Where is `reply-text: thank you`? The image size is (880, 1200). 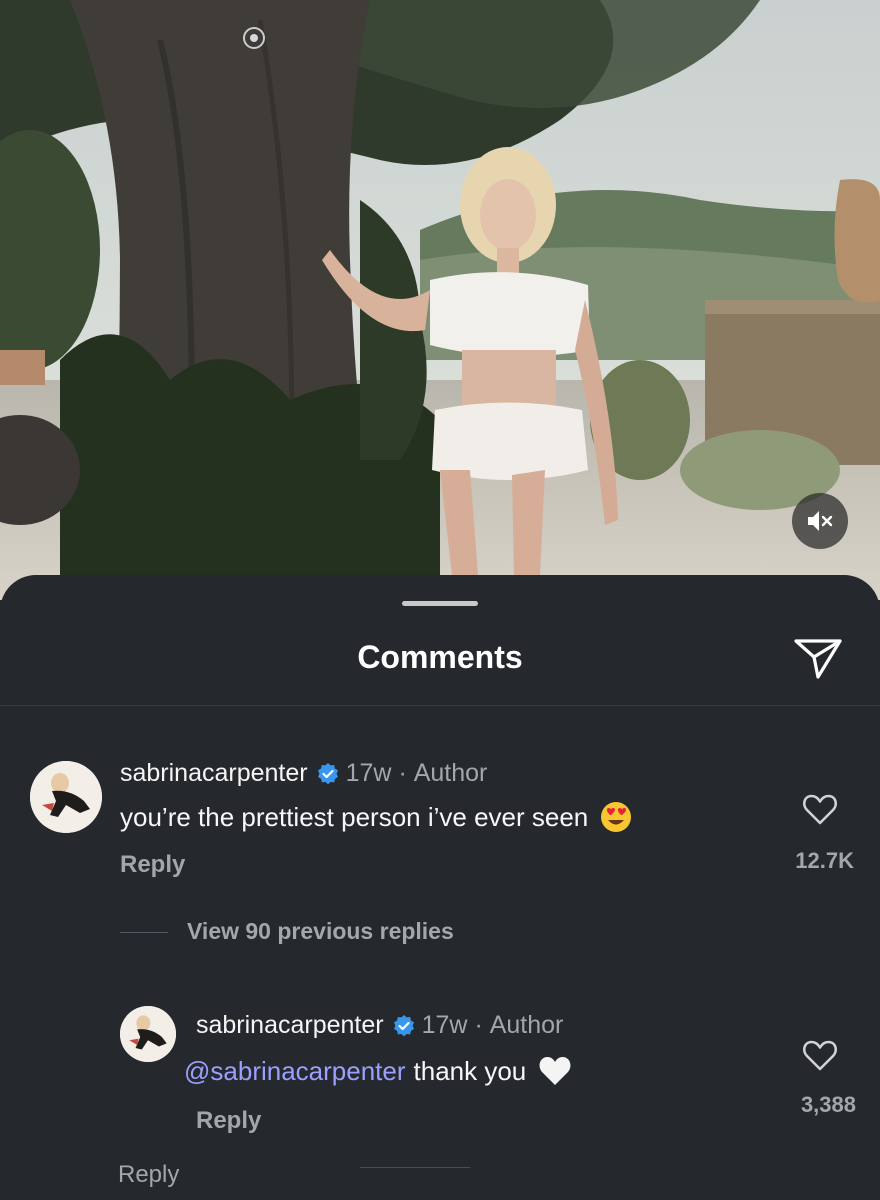 reply-text: thank you is located at coordinates (470, 1070).